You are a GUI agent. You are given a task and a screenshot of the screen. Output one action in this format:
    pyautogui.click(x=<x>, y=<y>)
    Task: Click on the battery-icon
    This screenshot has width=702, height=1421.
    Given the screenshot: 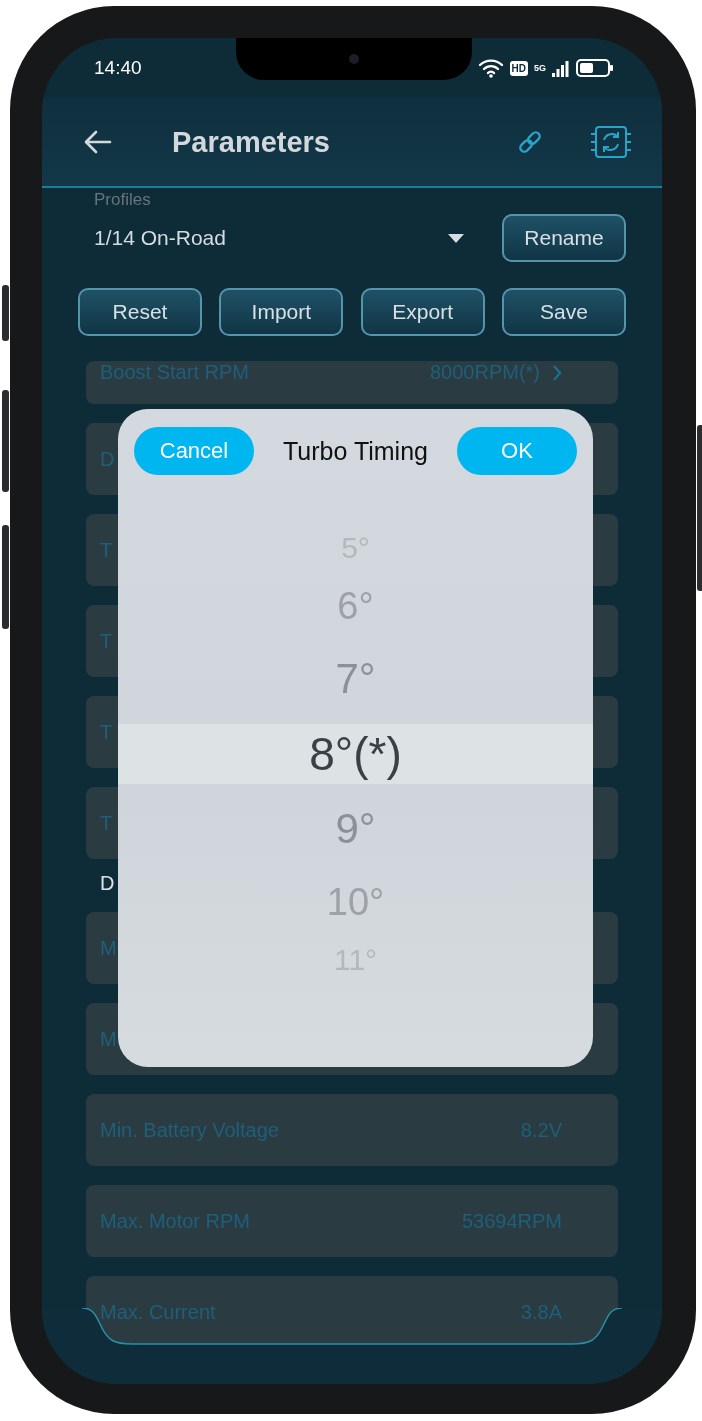 What is the action you would take?
    pyautogui.click(x=595, y=68)
    